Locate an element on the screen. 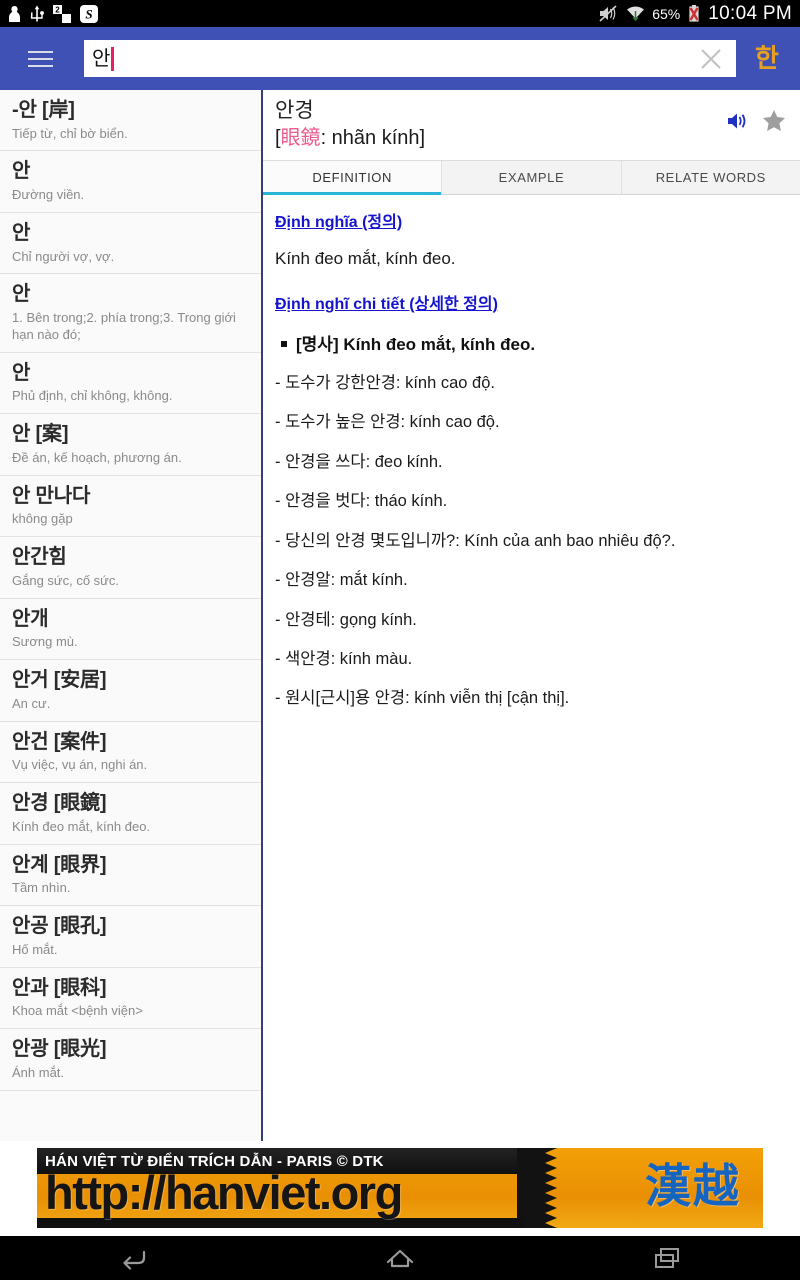 This screenshot has height=1280, width=800. svg-text: 2 is located at coordinates (57, 9).